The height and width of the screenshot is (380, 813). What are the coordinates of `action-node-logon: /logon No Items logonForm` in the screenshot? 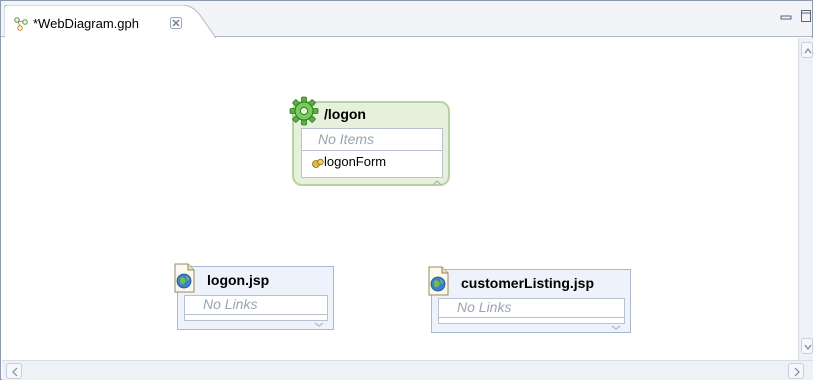 It's located at (369, 141).